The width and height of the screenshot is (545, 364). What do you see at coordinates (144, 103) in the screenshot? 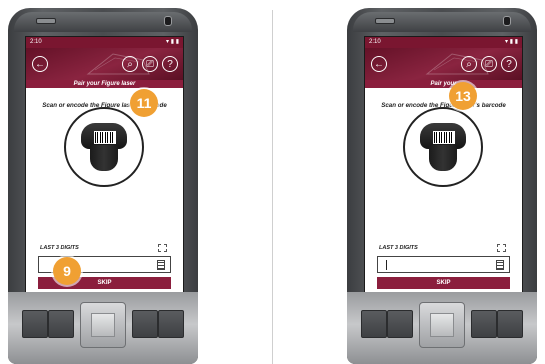
I see `callout-badge: 11` at bounding box center [144, 103].